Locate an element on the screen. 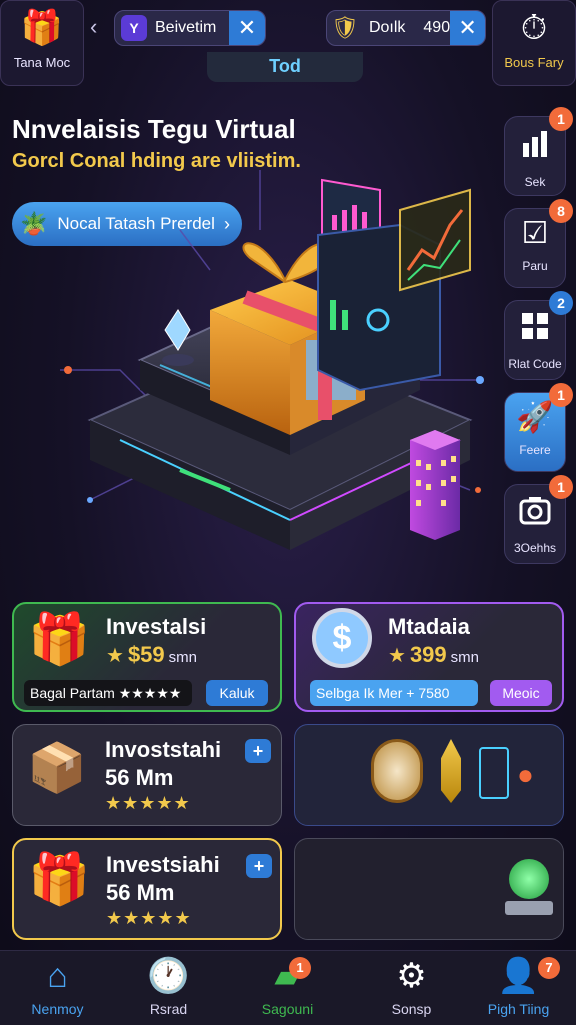 This screenshot has width=576, height=1025. nav-item-profile: 👤 7 Pigh Tiing is located at coordinates (518, 988).